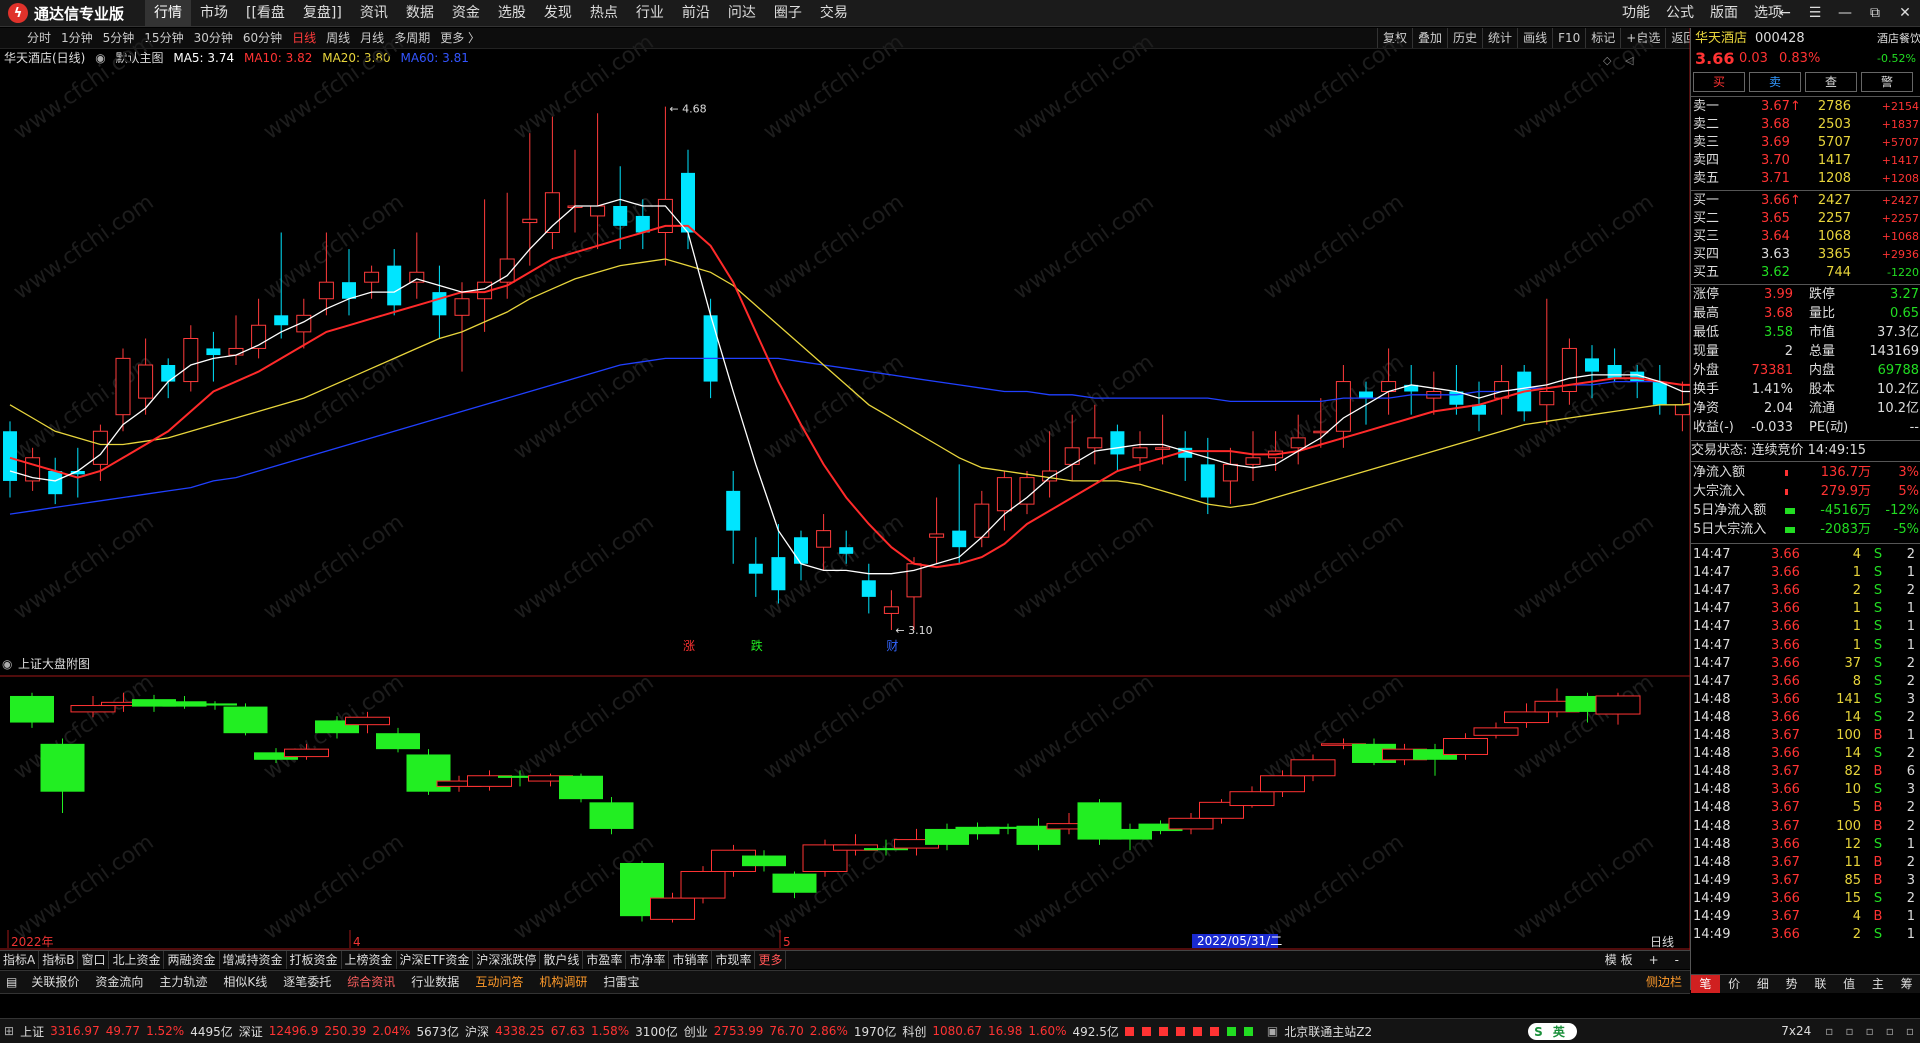  Describe the element at coordinates (137, 960) in the screenshot. I see `indicator-tab-3: 北上资金` at that location.